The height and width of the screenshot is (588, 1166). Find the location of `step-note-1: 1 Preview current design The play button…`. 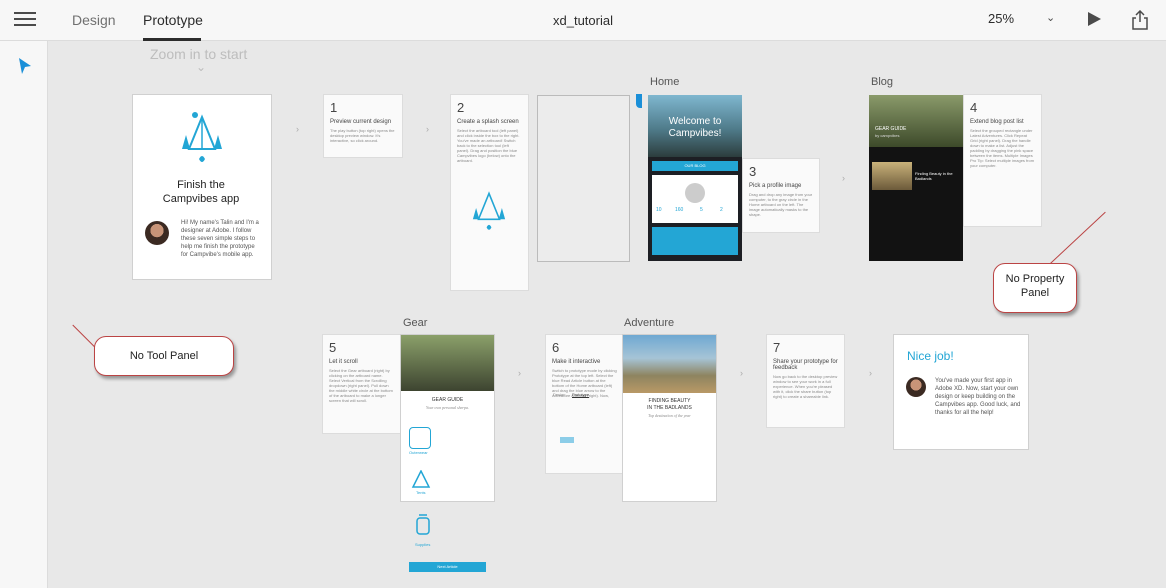

step-note-1: 1 Preview current design The play button… is located at coordinates (363, 126).